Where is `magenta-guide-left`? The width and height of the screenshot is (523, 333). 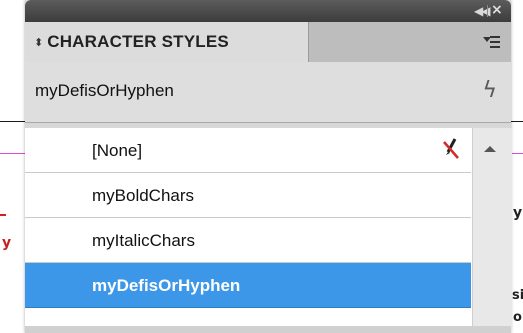
magenta-guide-left is located at coordinates (12, 153).